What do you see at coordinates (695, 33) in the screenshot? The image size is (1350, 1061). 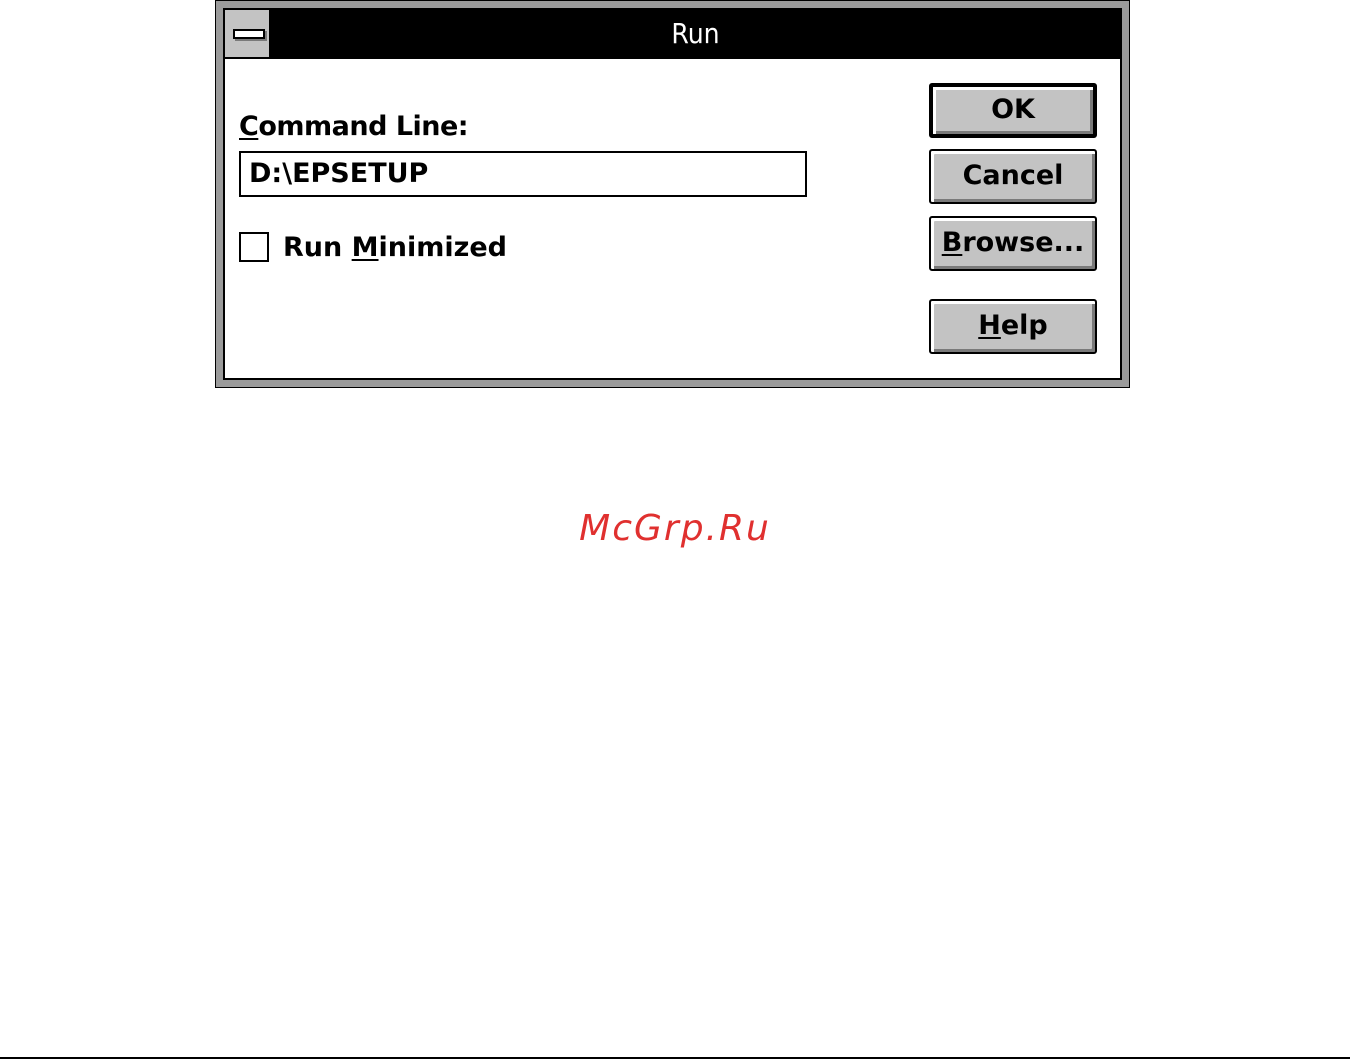 I see `window-title: Run` at bounding box center [695, 33].